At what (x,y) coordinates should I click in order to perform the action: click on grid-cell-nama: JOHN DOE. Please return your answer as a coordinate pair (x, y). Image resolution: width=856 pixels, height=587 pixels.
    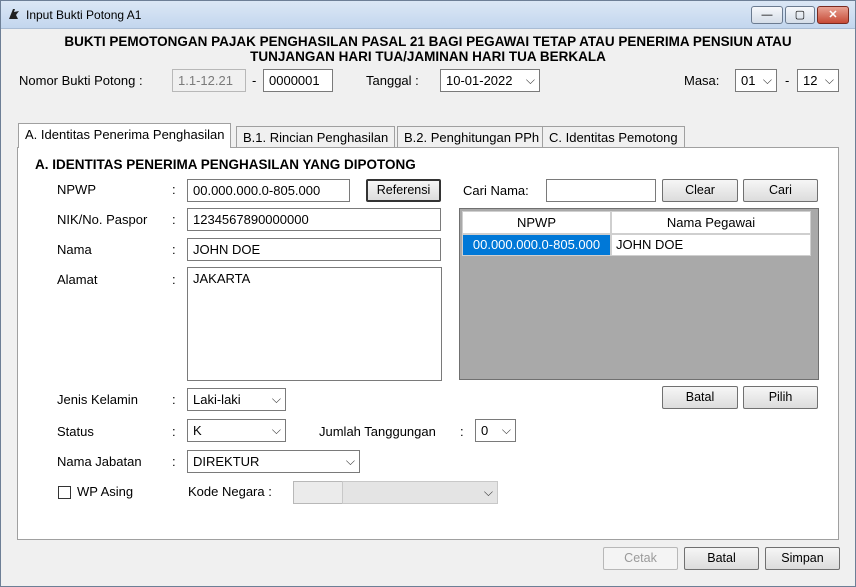
    Looking at the image, I should click on (711, 245).